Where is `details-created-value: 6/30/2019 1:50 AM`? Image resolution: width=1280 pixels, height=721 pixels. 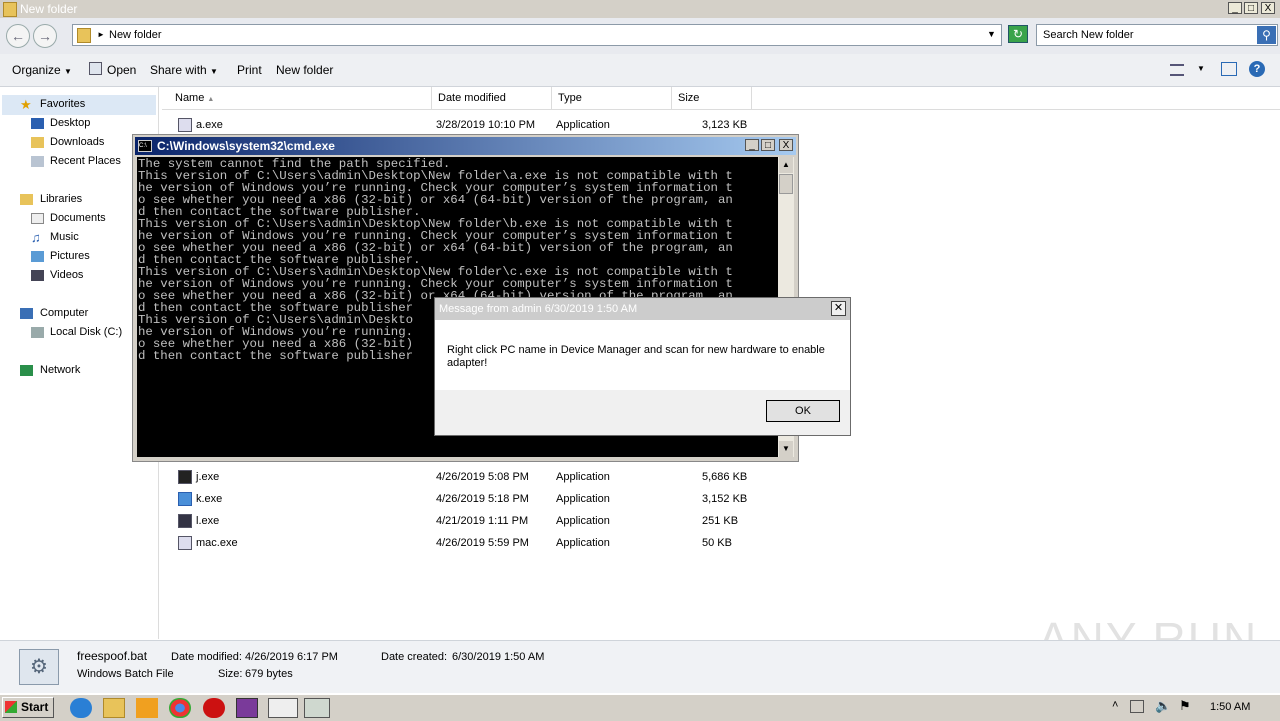 details-created-value: 6/30/2019 1:50 AM is located at coordinates (498, 657).